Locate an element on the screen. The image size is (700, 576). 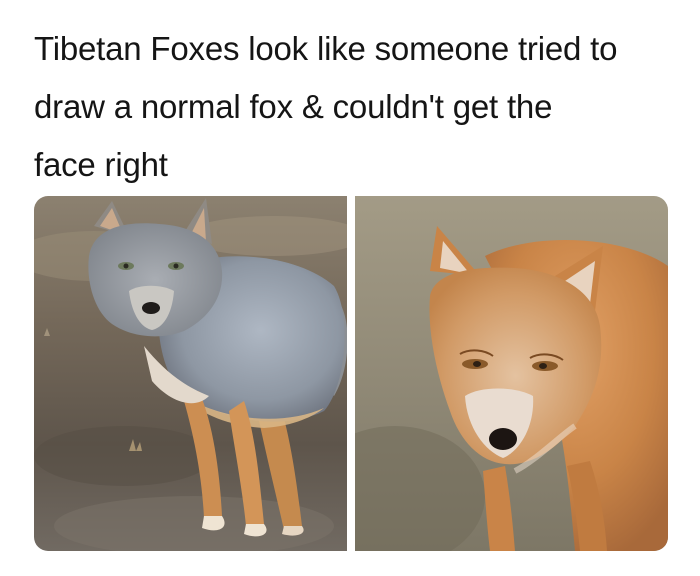
caption-line-1: Tibetan Foxes look like someone tried to is located at coordinates (326, 48).